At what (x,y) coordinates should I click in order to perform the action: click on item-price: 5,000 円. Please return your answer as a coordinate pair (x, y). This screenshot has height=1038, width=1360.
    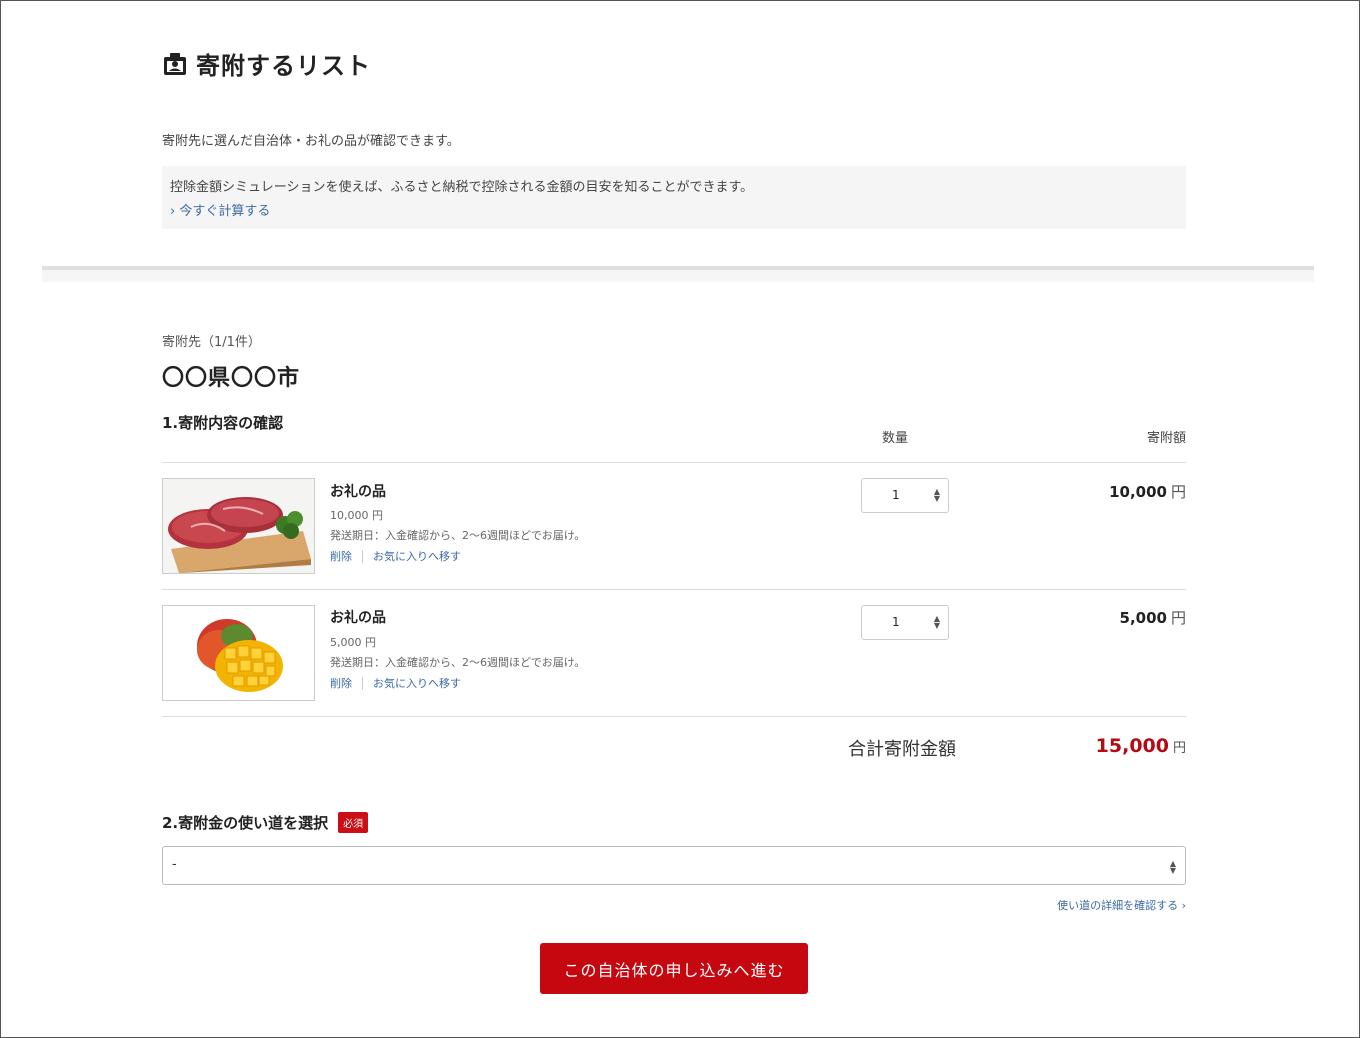
    Looking at the image, I should click on (353, 642).